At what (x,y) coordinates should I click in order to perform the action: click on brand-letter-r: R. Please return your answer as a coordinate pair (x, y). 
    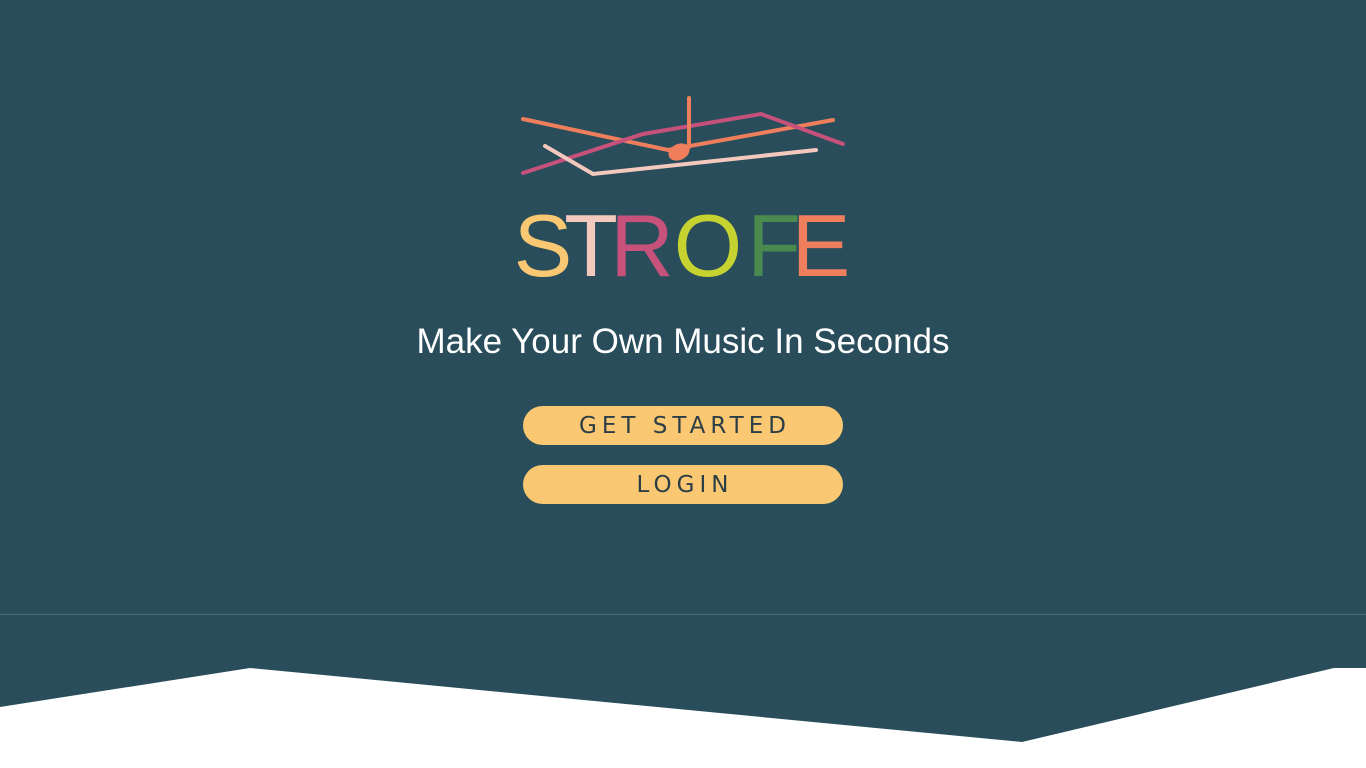
    Looking at the image, I should click on (642, 242).